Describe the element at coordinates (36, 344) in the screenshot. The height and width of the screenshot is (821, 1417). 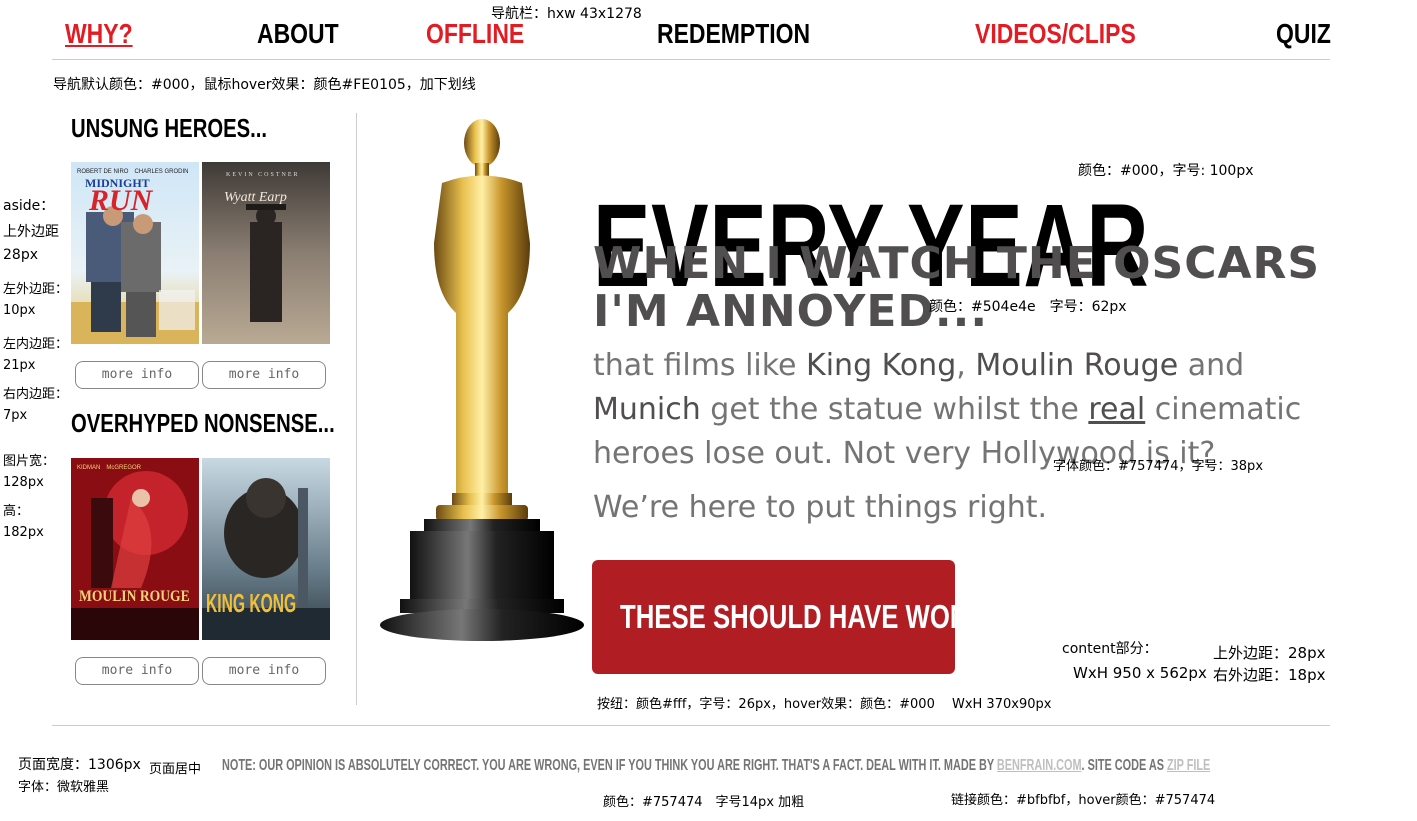
I see `aside-padding-left-label: 左内边距：` at that location.